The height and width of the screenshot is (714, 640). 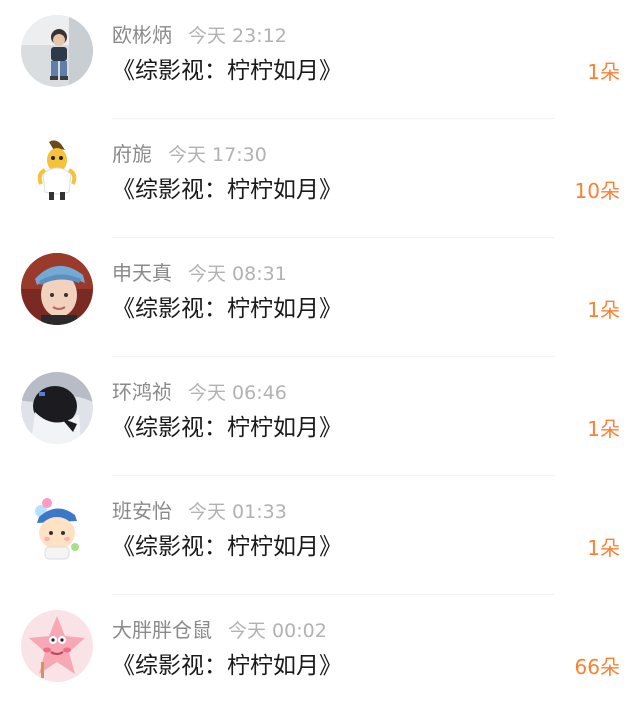 What do you see at coordinates (237, 393) in the screenshot?
I see `timestamp: 今天 06:46` at bounding box center [237, 393].